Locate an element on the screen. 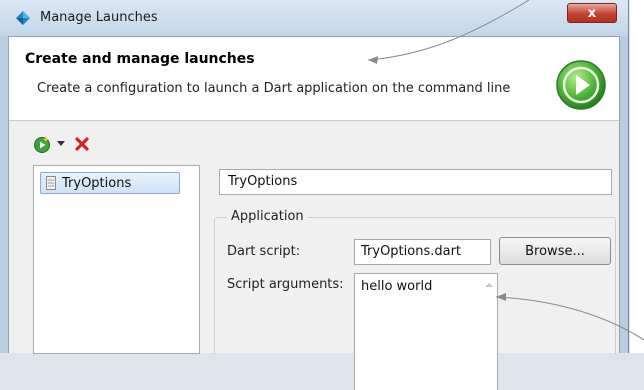 The width and height of the screenshot is (644, 390). script-arguments-label: Script arguments: is located at coordinates (285, 284).